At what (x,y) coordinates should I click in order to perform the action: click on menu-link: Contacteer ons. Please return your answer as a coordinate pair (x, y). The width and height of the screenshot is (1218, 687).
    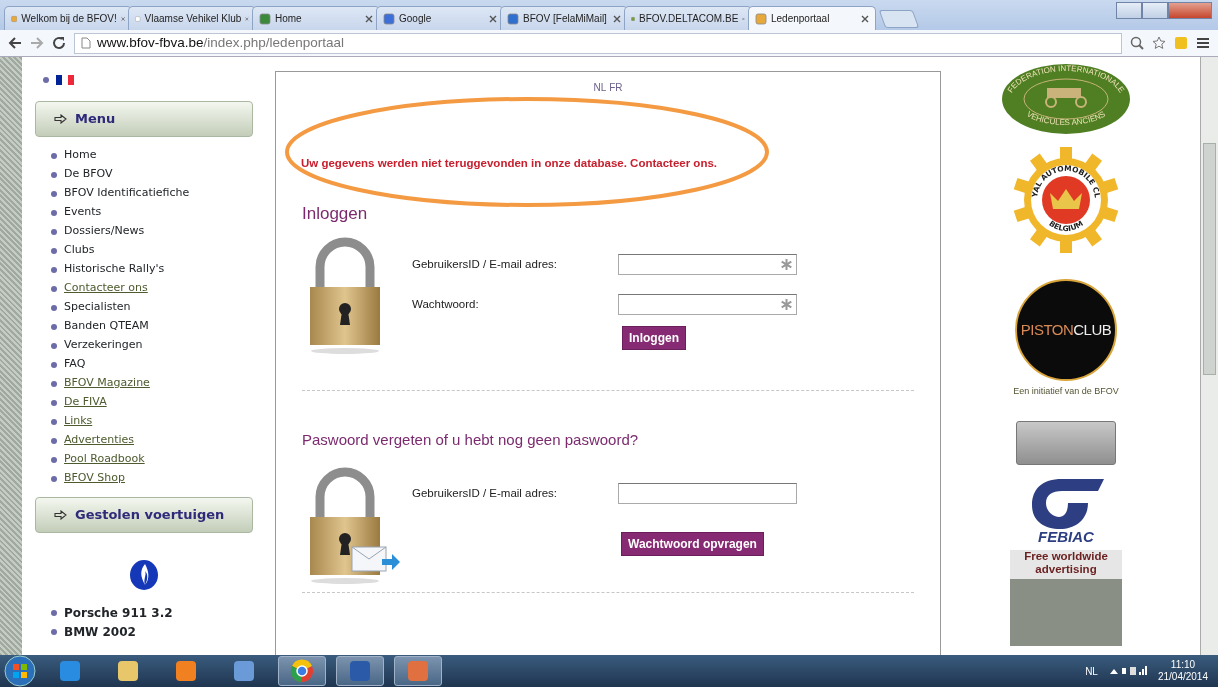
    Looking at the image, I should click on (106, 288).